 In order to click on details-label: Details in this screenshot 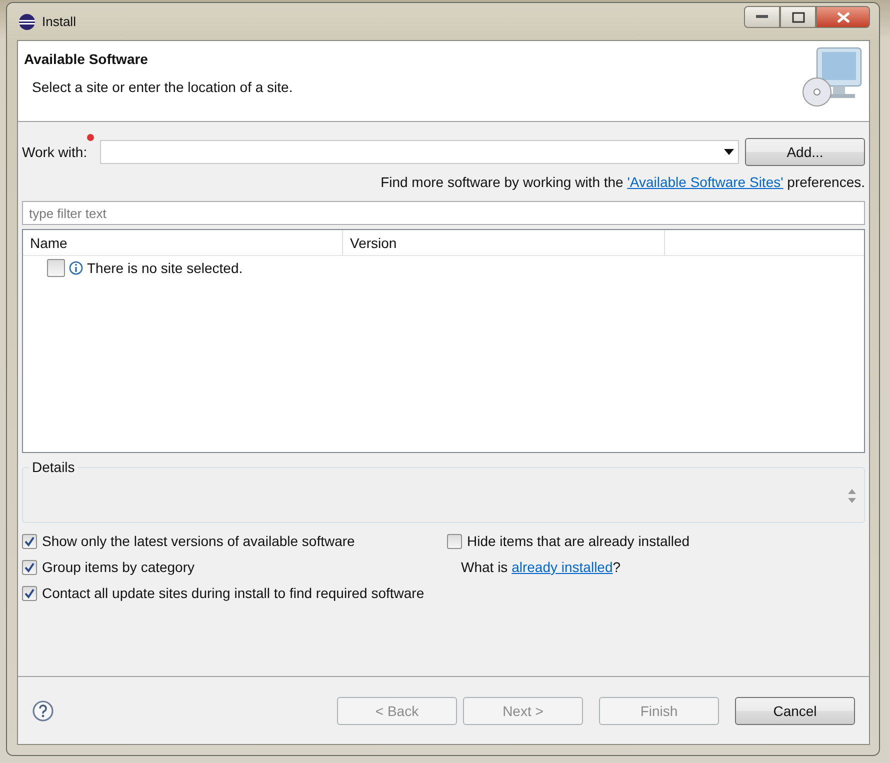, I will do `click(53, 467)`.